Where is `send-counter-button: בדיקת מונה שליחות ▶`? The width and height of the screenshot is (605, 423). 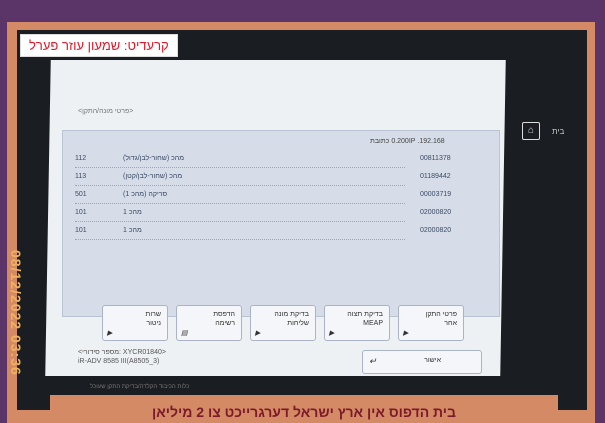
send-counter-button: בדיקת מונה שליחות ▶ is located at coordinates (283, 323).